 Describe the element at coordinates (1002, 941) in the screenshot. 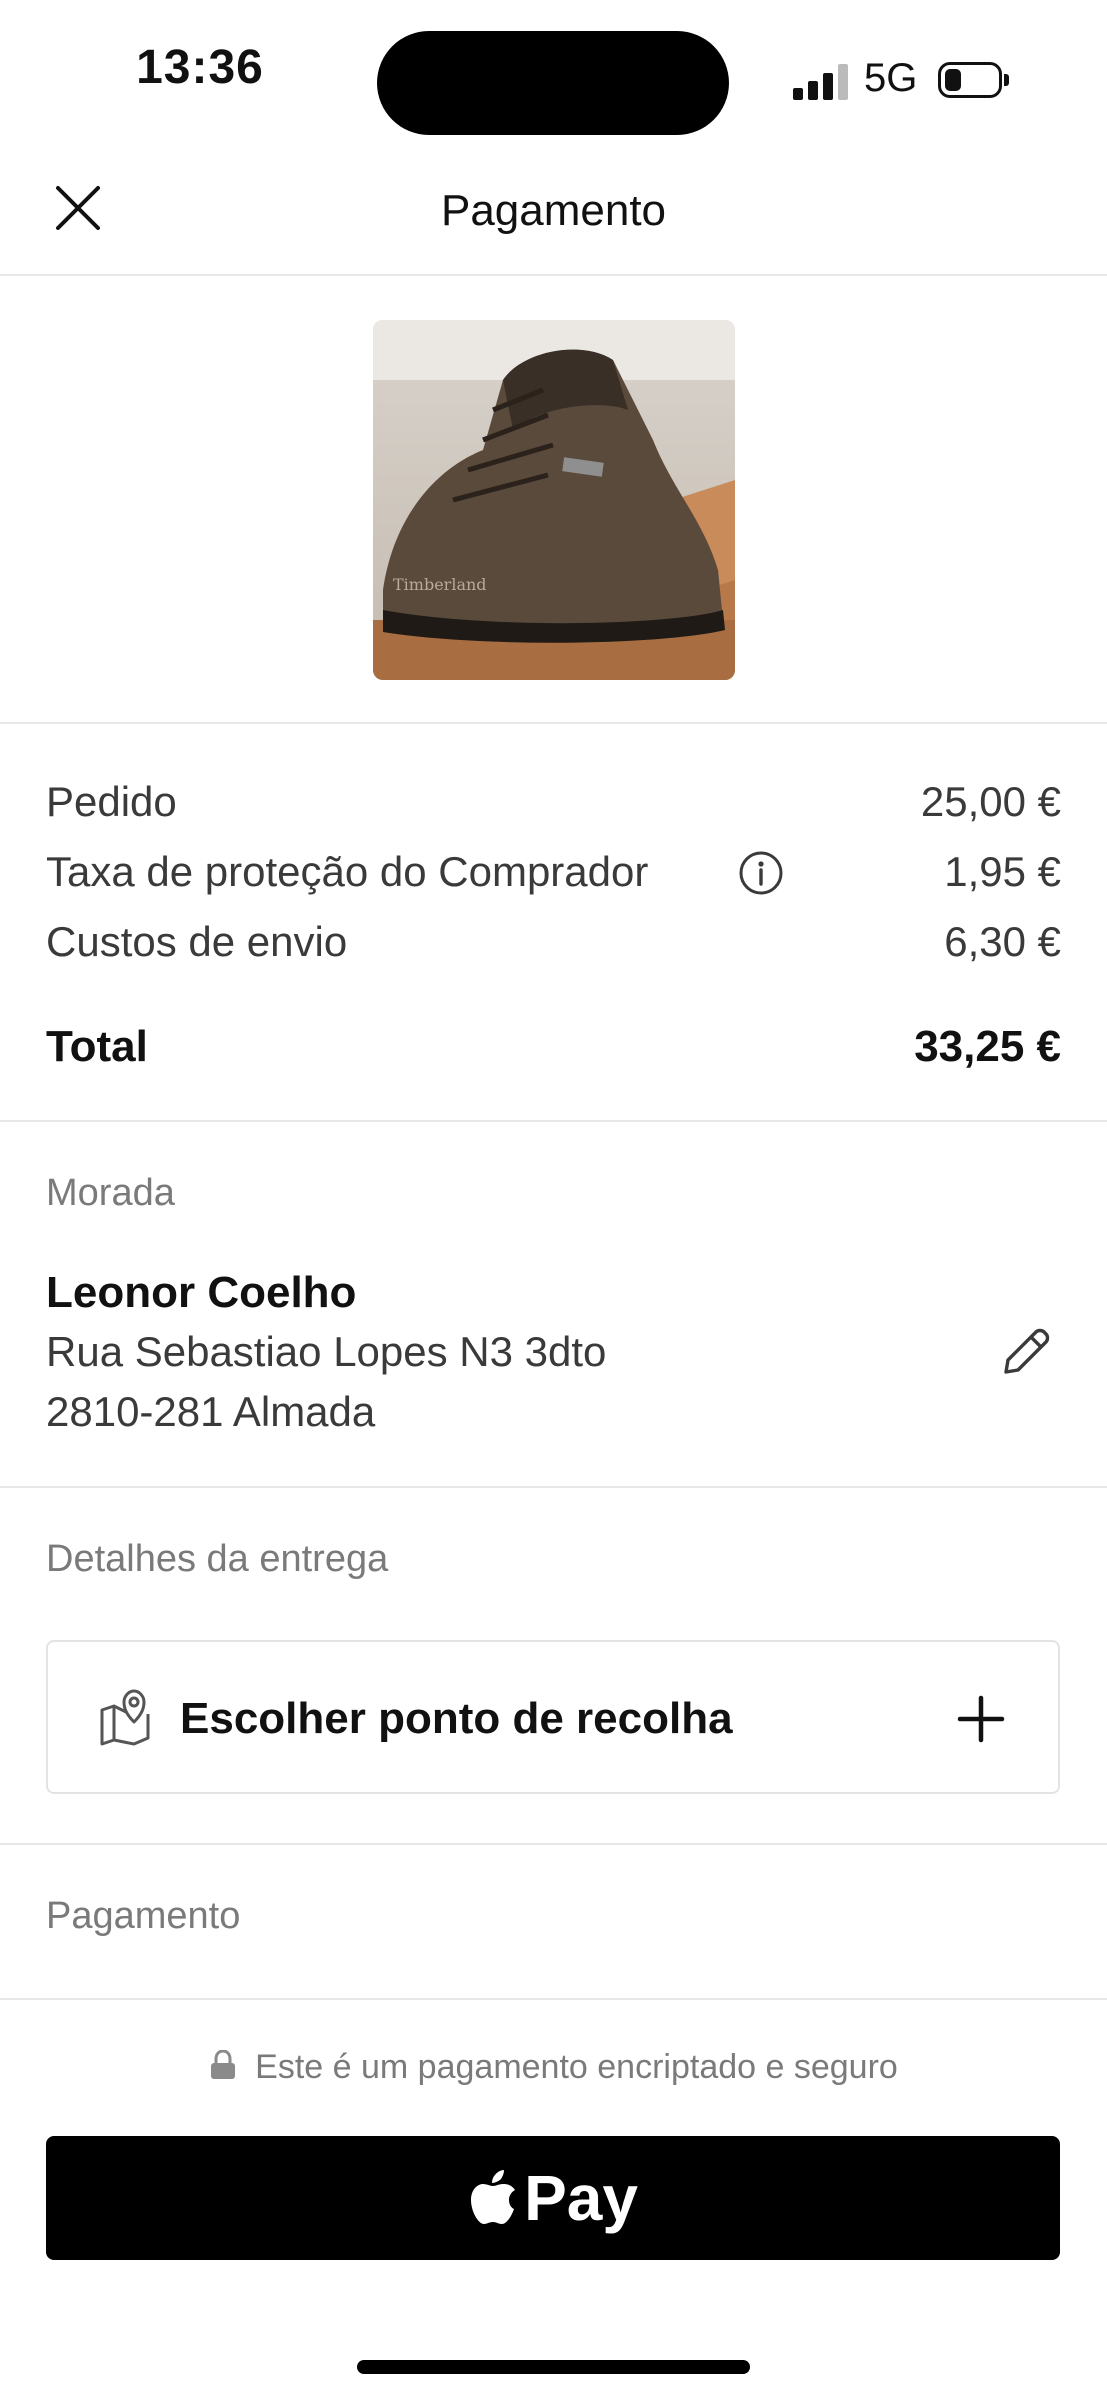

I see `shipping-value: 6,30 €` at that location.